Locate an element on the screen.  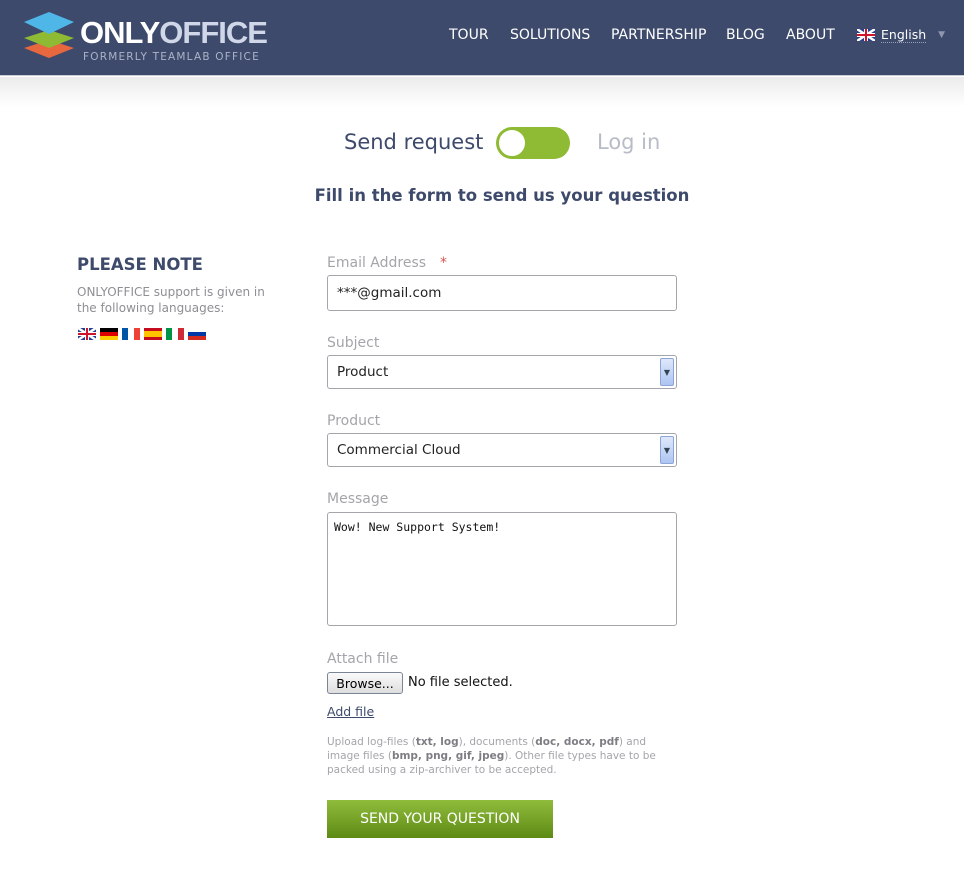
nav-partnership: PARTNERSHIP is located at coordinates (658, 35).